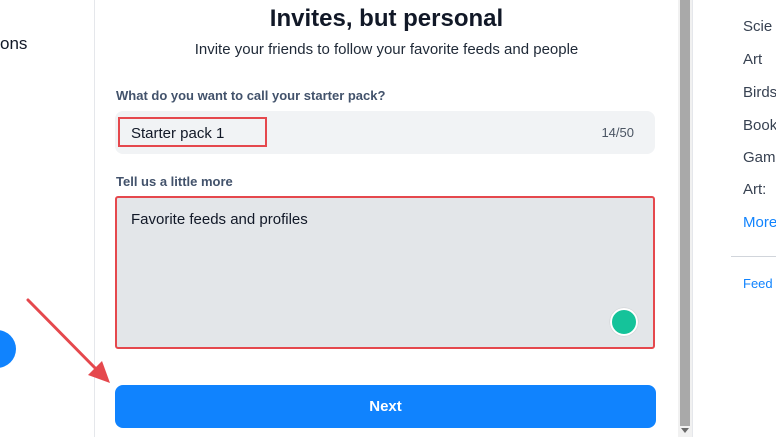 The width and height of the screenshot is (776, 437). What do you see at coordinates (734, 218) in the screenshot?
I see `right-sidebar: Scie Art Birds Book Gam Art: More Feed` at bounding box center [734, 218].